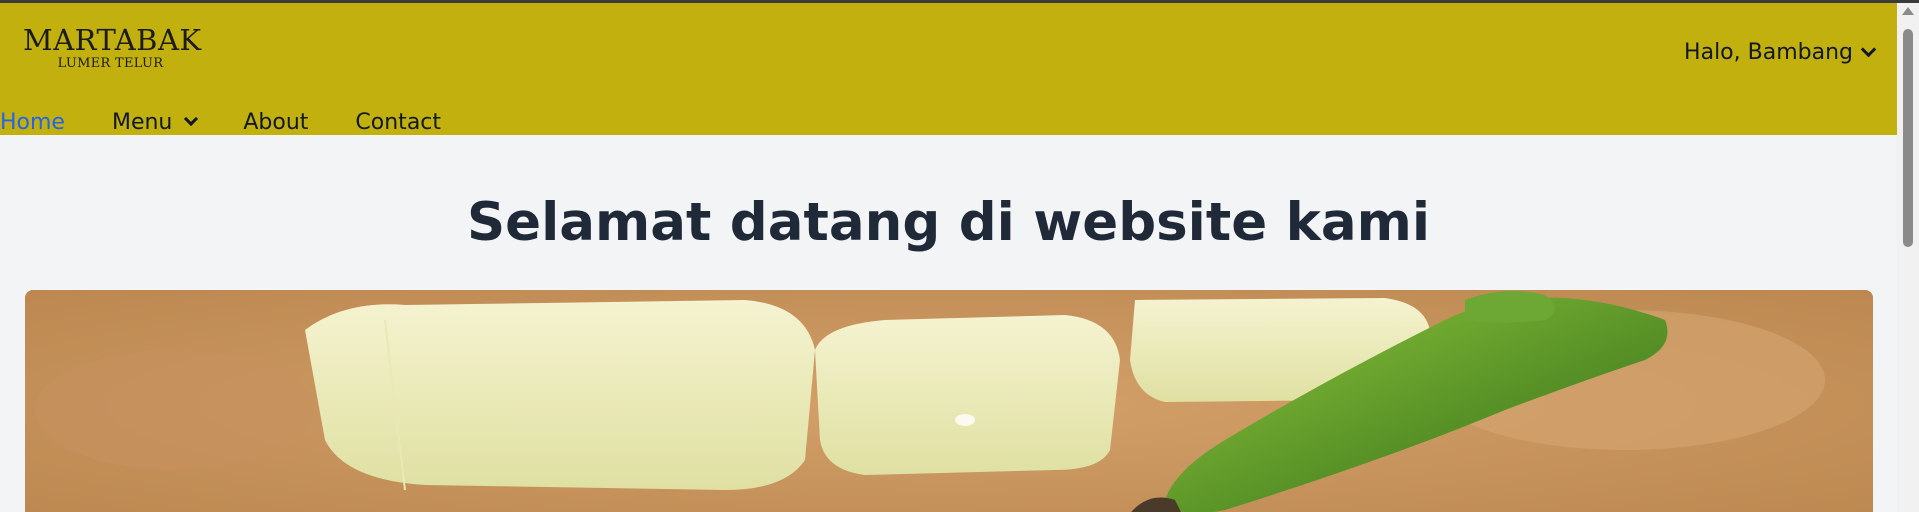 The width and height of the screenshot is (1919, 512). I want to click on site-logo: MARTABAK LUMER TELUR, so click(112, 53).